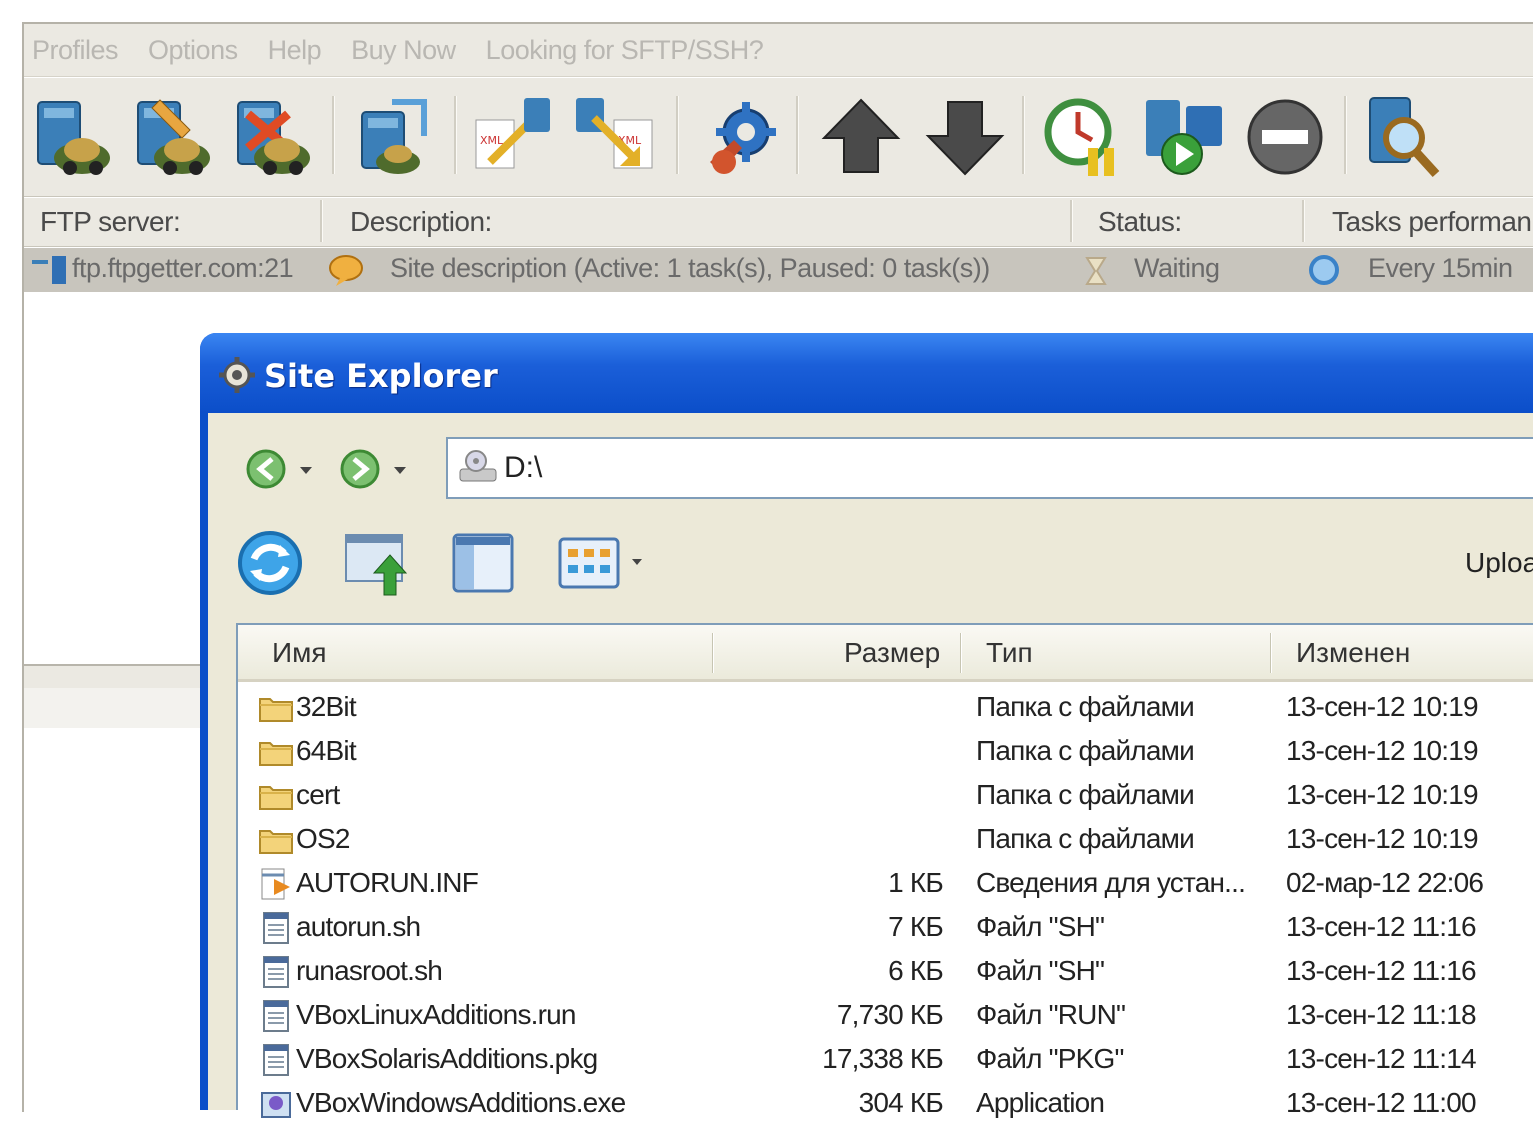  I want to click on main-toolbar: XML XML, so click(778, 137).